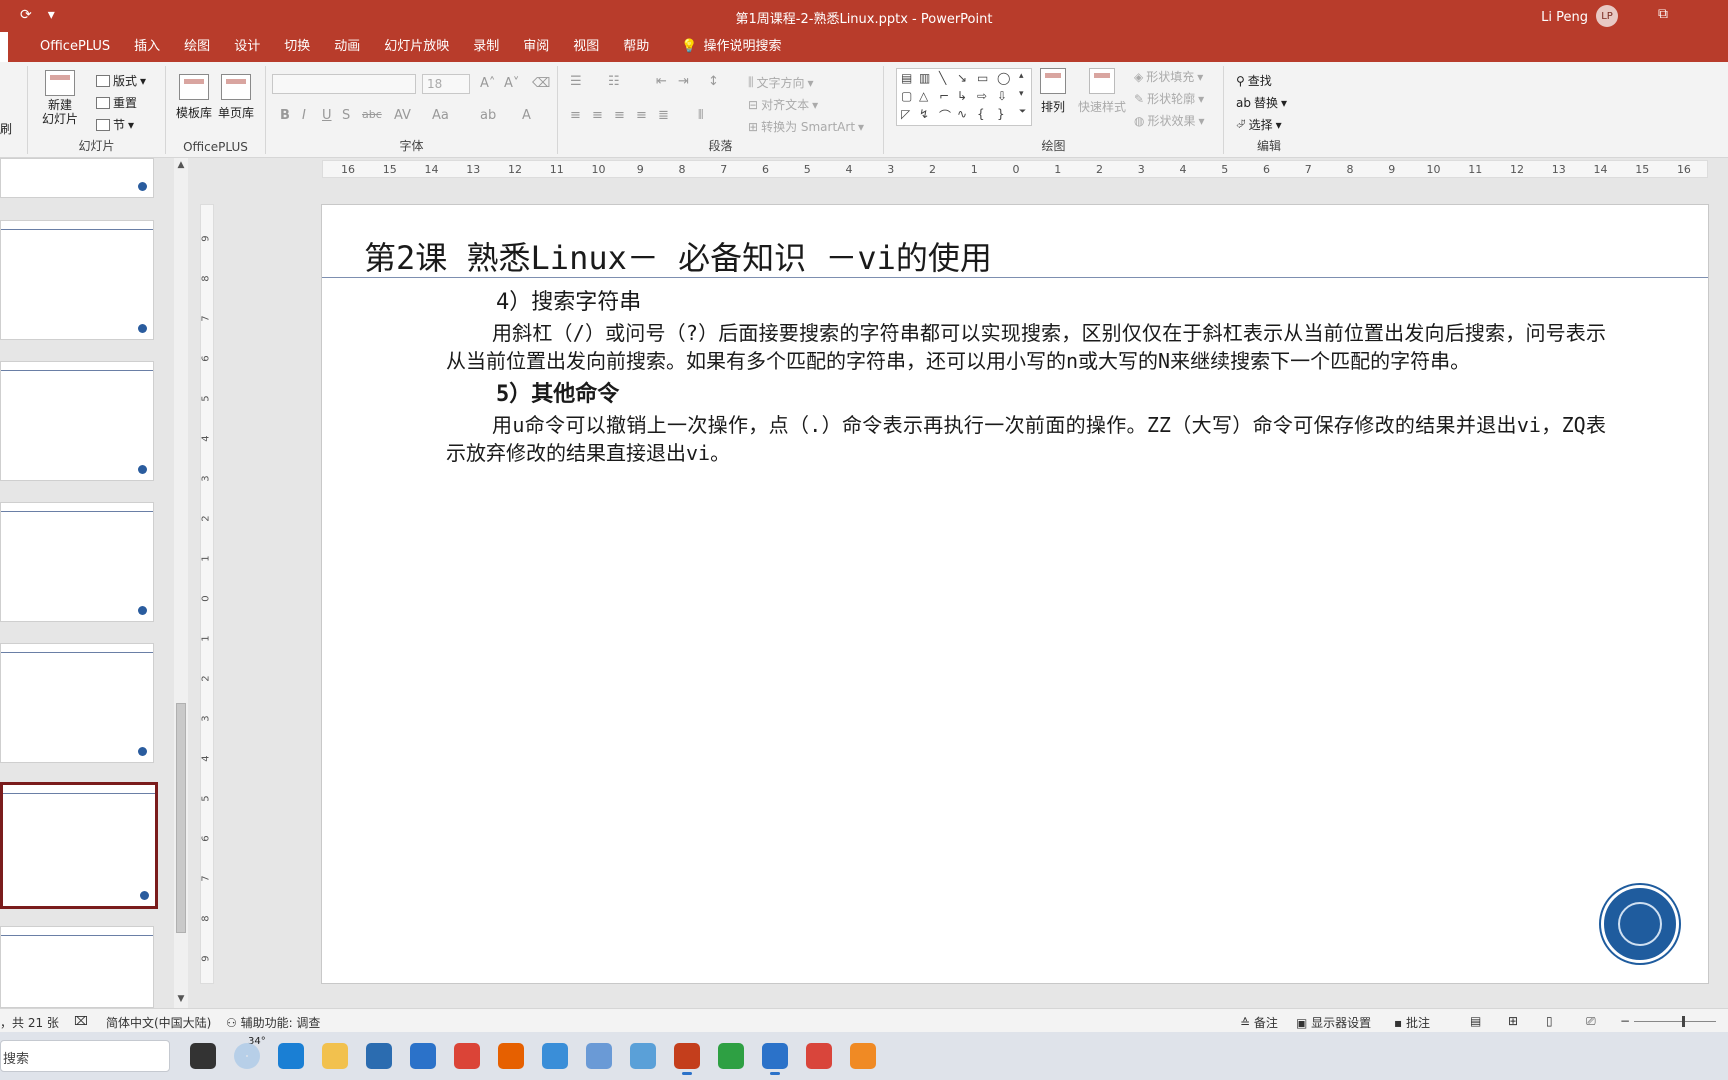 Image resolution: width=1728 pixels, height=1080 pixels. I want to click on increase-indent-icon: ⇥, so click(683, 81).